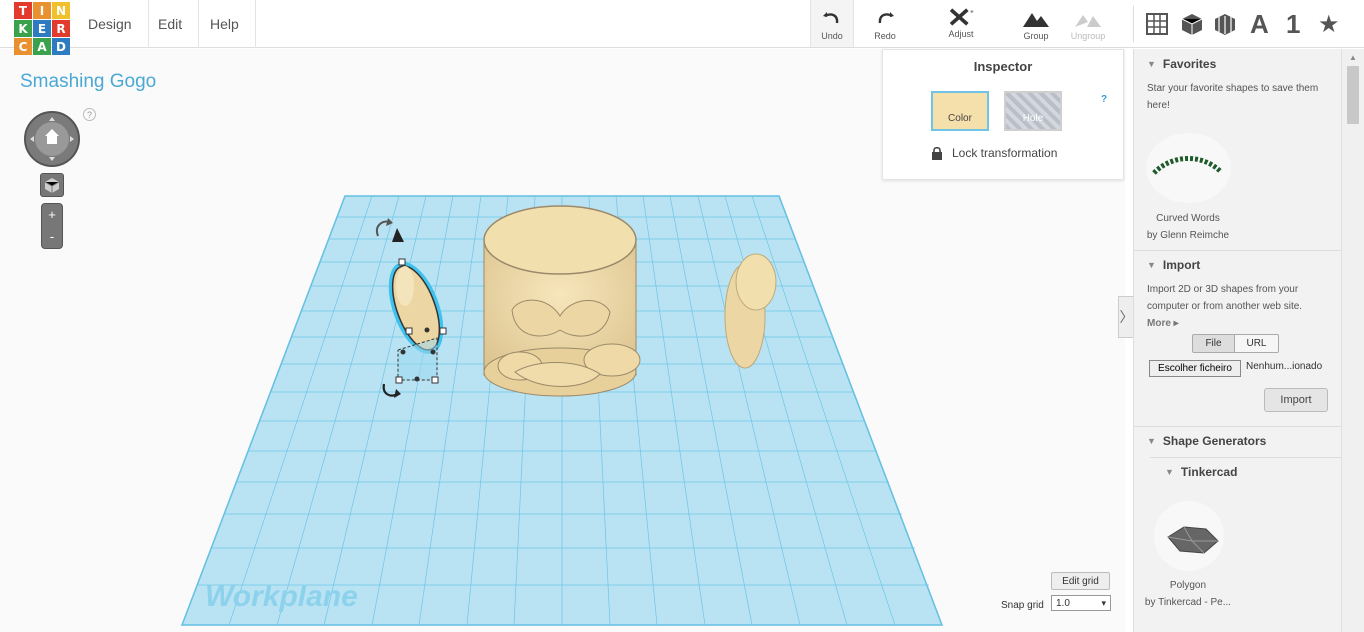  I want to click on scroll-up-arrow-icon: ▲, so click(1353, 57).